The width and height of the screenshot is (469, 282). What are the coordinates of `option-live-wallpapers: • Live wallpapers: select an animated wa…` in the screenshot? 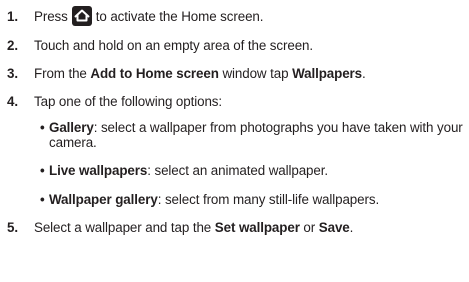 It's located at (252, 170).